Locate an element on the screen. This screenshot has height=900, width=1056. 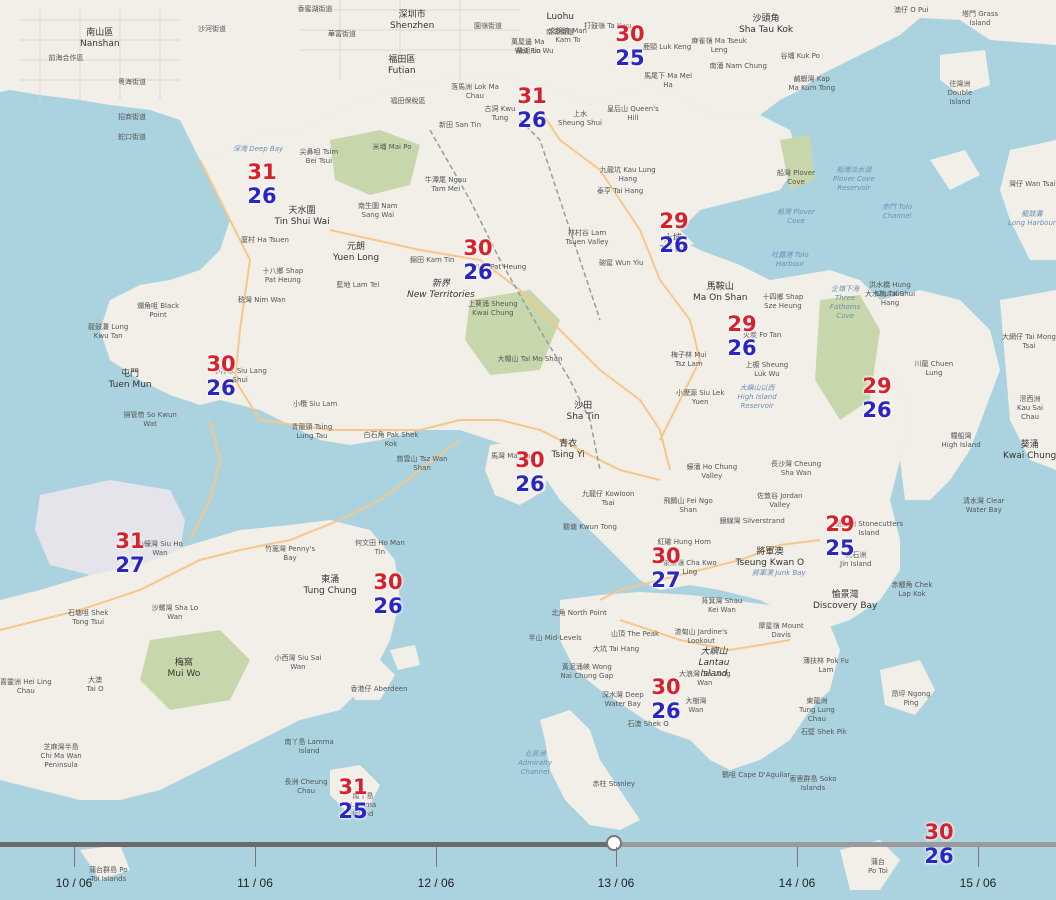
temperature-marker: 31 27 is located at coordinates (130, 553).